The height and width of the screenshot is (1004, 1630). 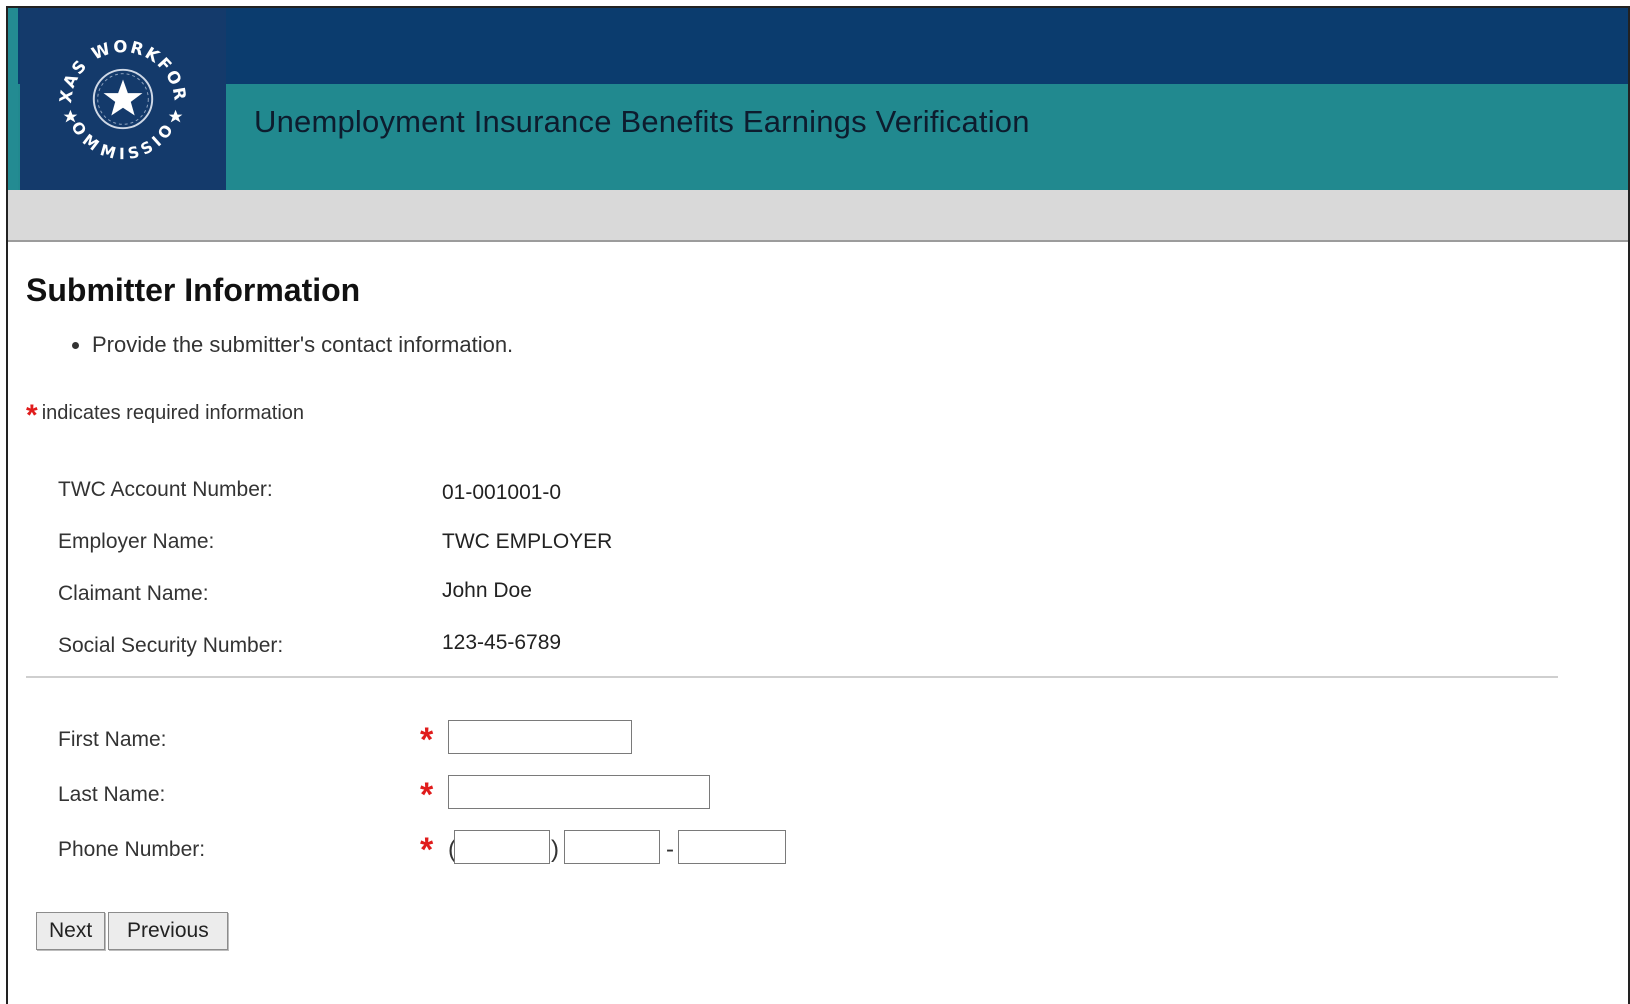 What do you see at coordinates (13, 99) in the screenshot?
I see `header-edge` at bounding box center [13, 99].